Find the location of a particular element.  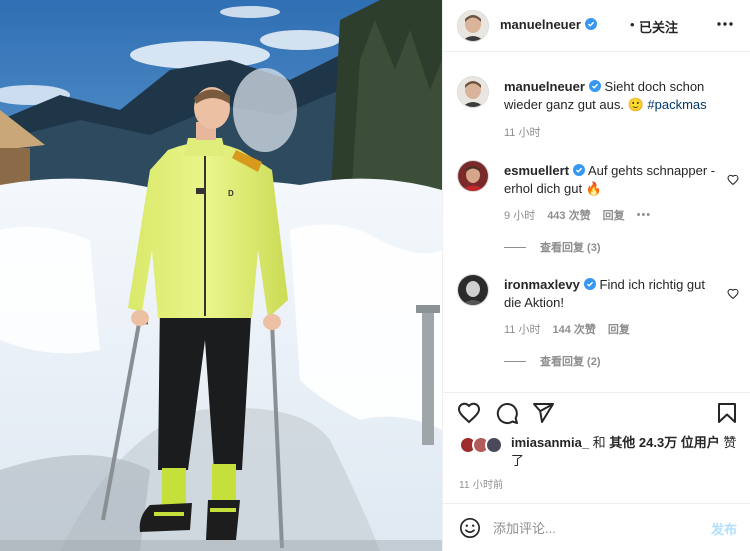

comment-likes: 443 次赞 is located at coordinates (568, 215).